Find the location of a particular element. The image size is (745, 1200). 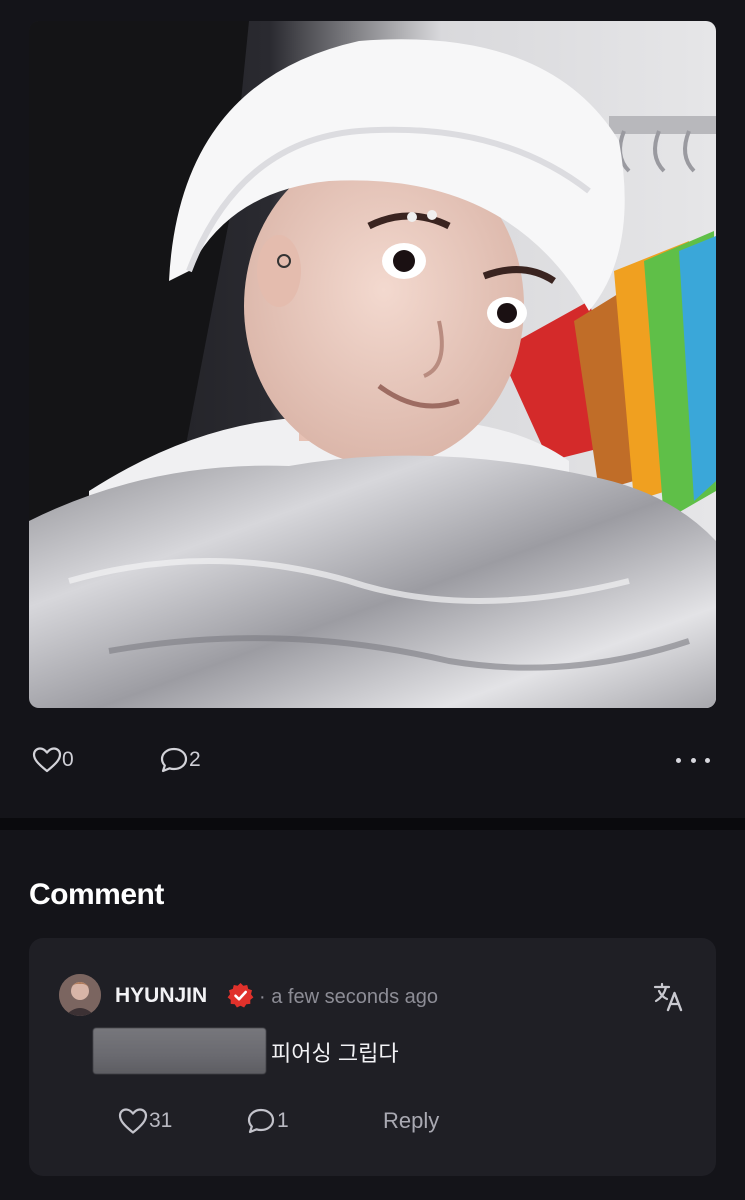

comment-like-button: 31 is located at coordinates (144, 1121).